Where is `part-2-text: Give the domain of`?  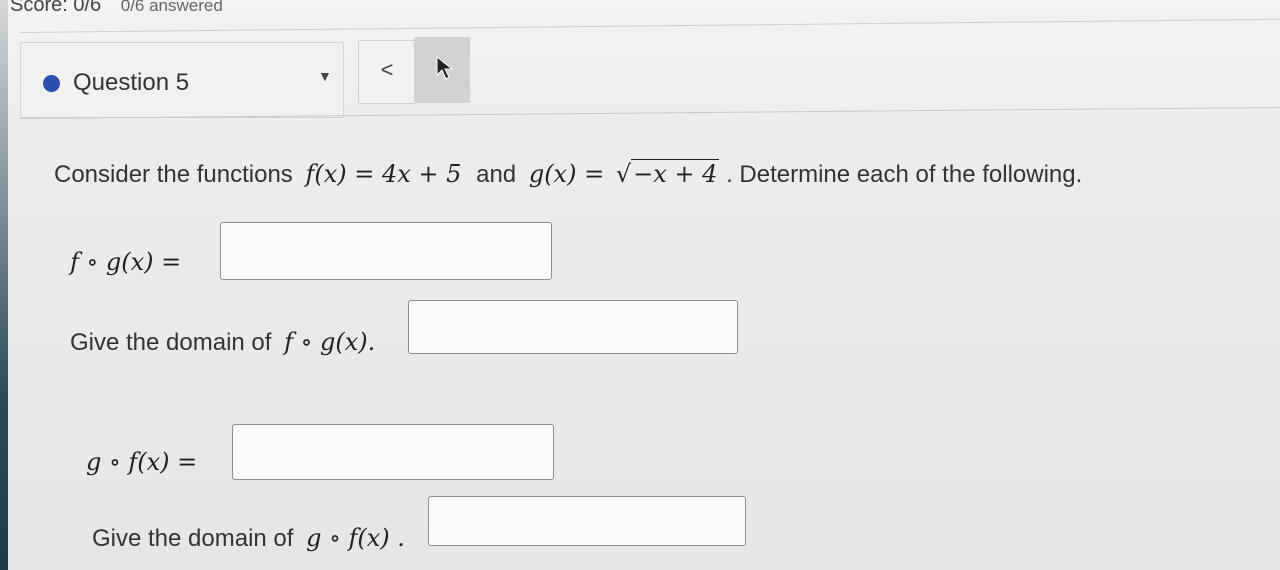 part-2-text: Give the domain of is located at coordinates (171, 342).